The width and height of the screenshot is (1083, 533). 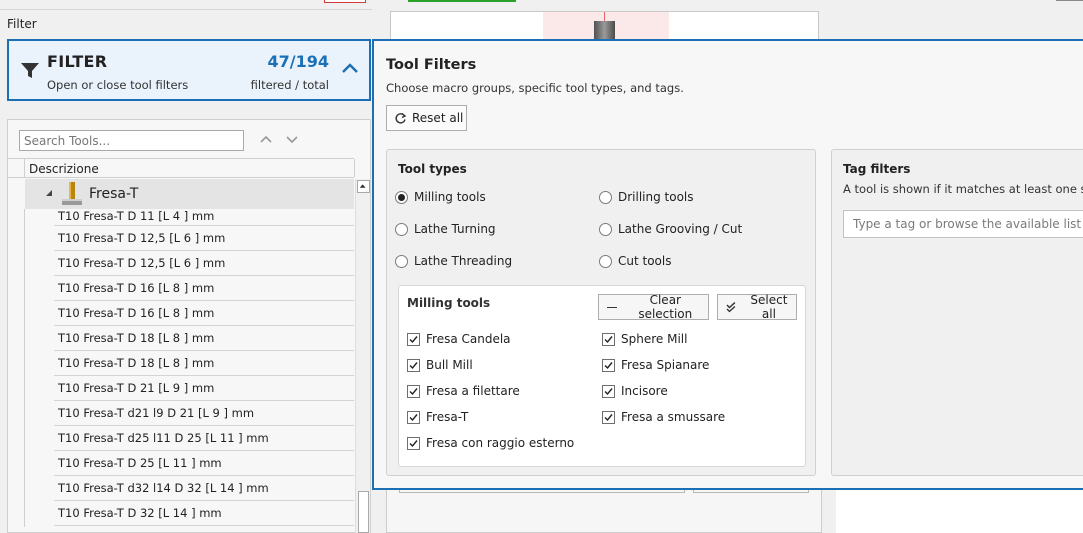 What do you see at coordinates (663, 417) in the screenshot?
I see `checkbox-fresa-a-smussare: Fresa a smussare` at bounding box center [663, 417].